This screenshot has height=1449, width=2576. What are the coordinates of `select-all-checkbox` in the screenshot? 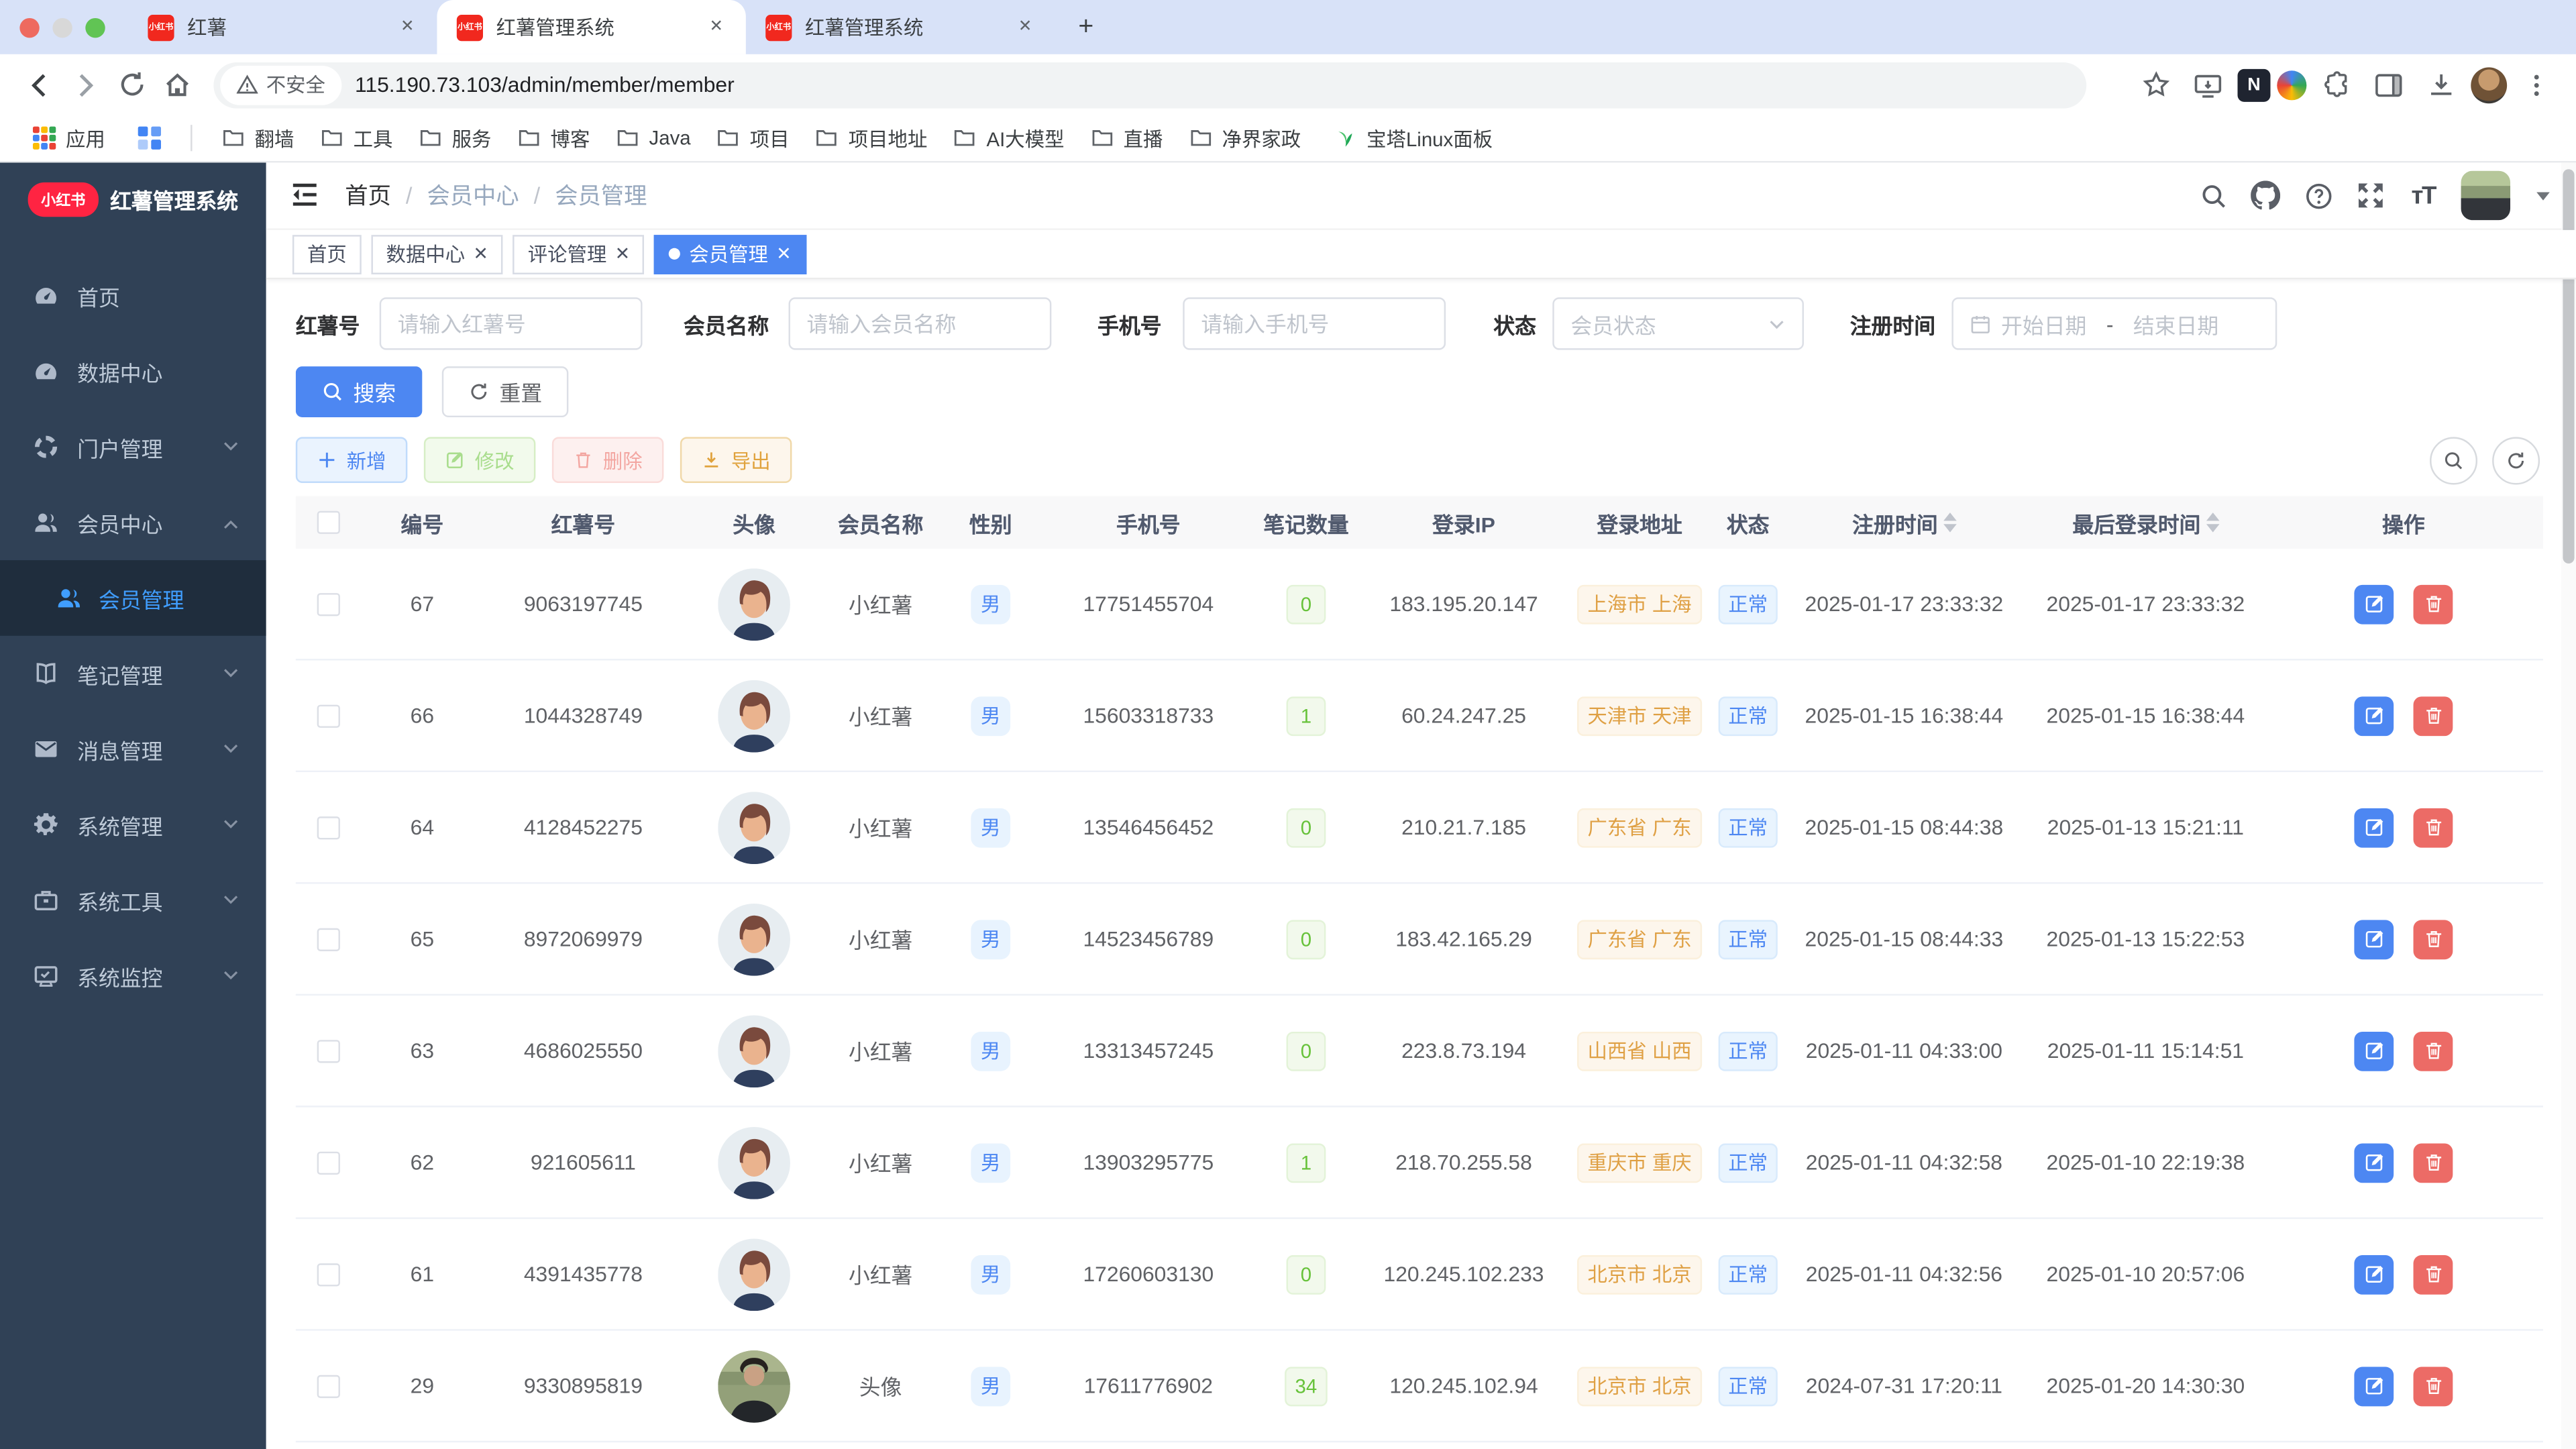 It's located at (328, 522).